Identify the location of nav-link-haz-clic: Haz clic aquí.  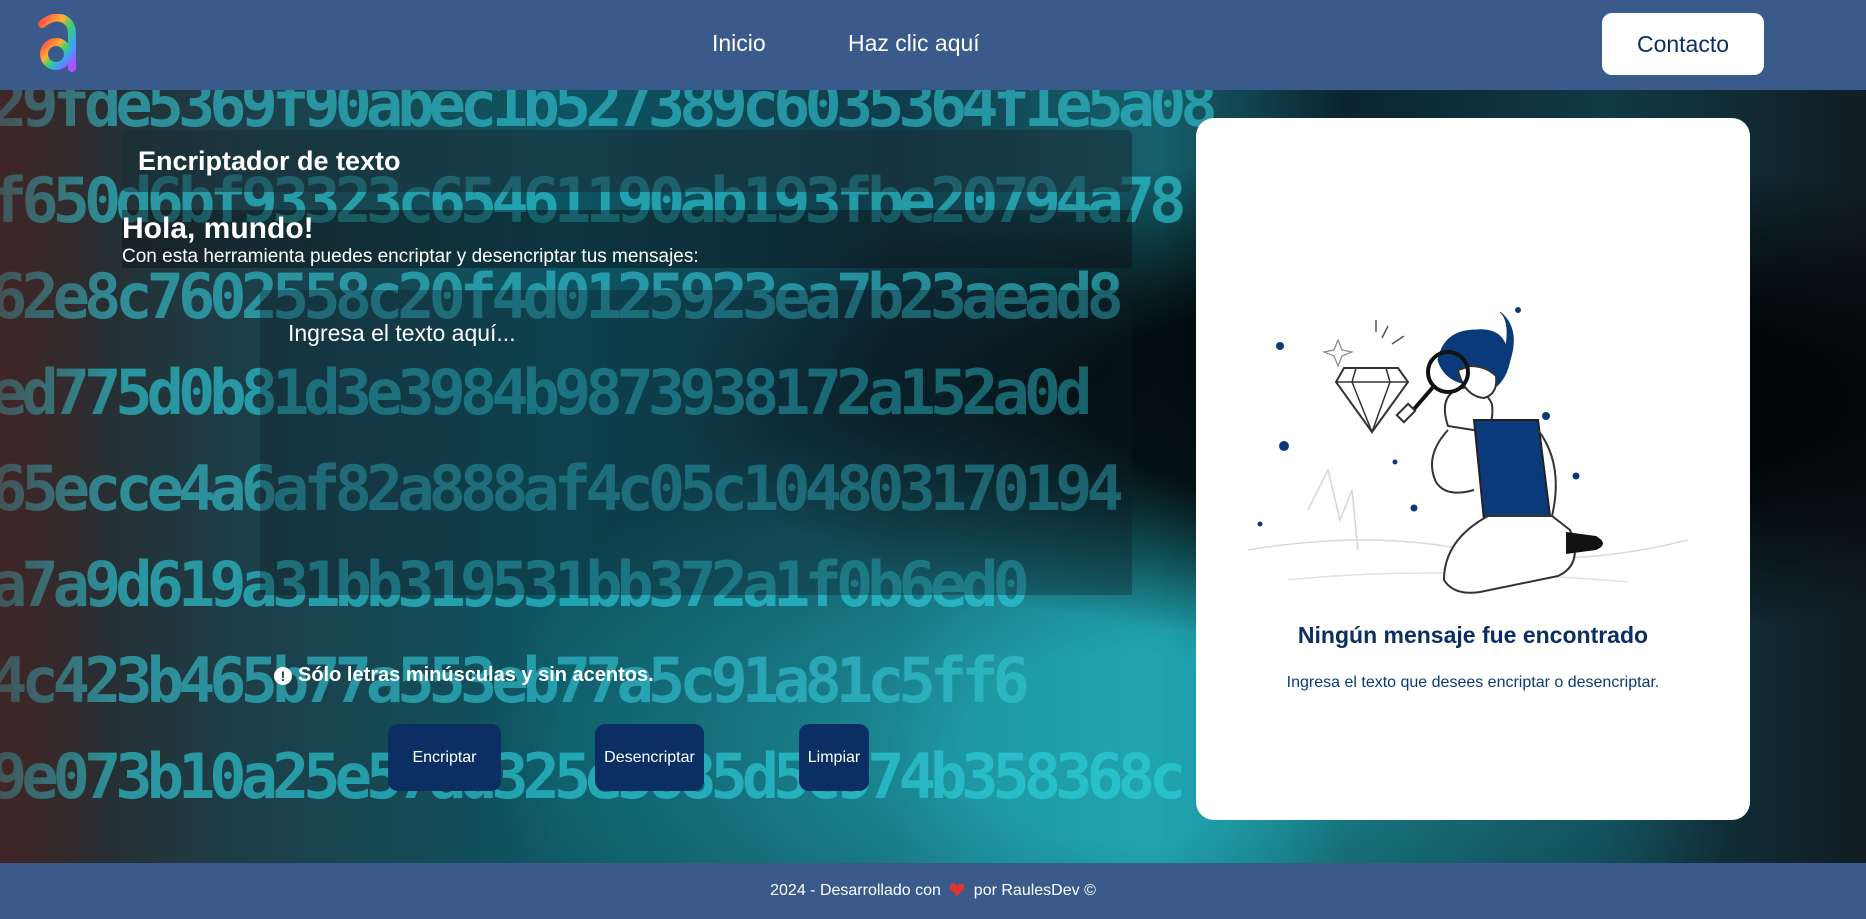
(914, 43).